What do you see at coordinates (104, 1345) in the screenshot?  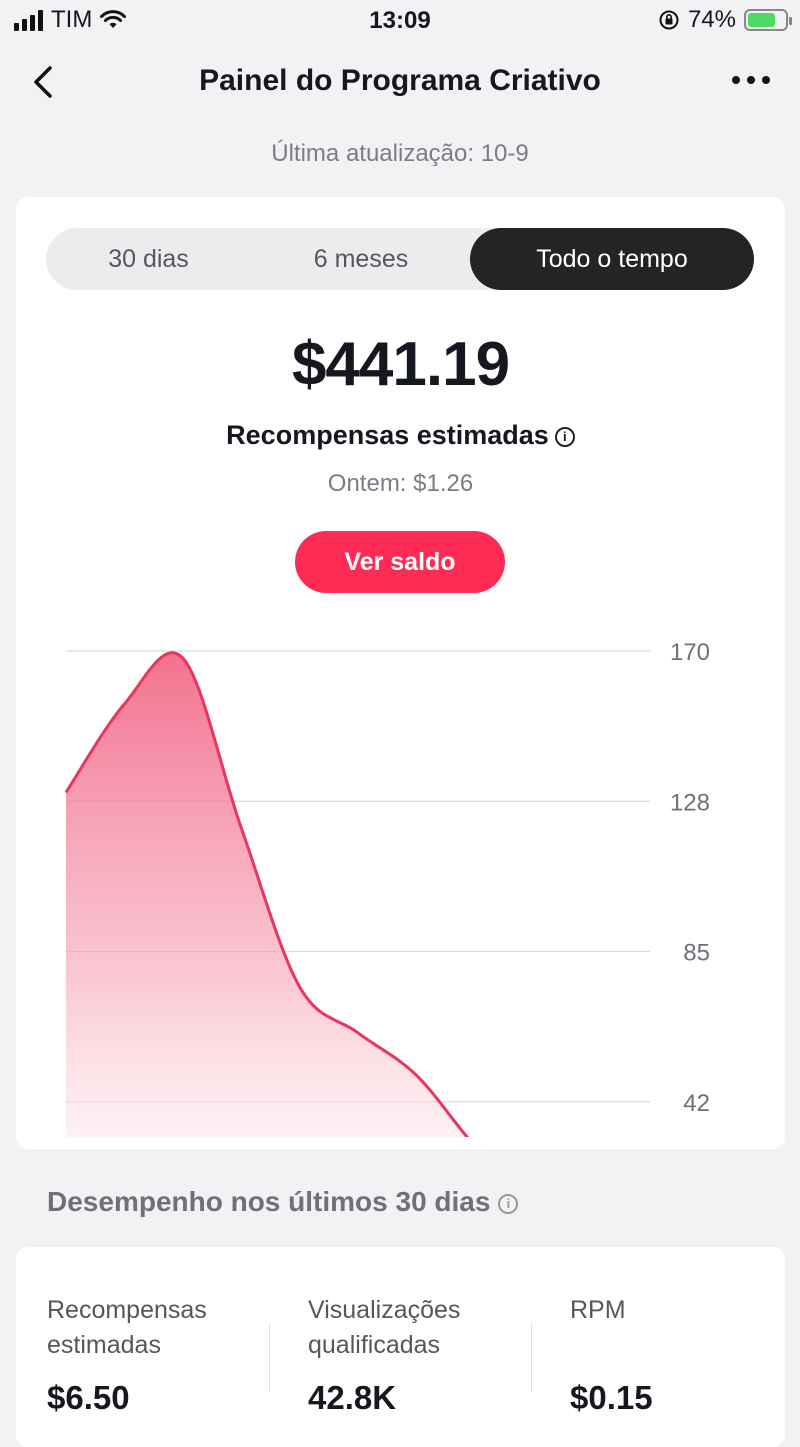 I see `metric-label-line: estimadas` at bounding box center [104, 1345].